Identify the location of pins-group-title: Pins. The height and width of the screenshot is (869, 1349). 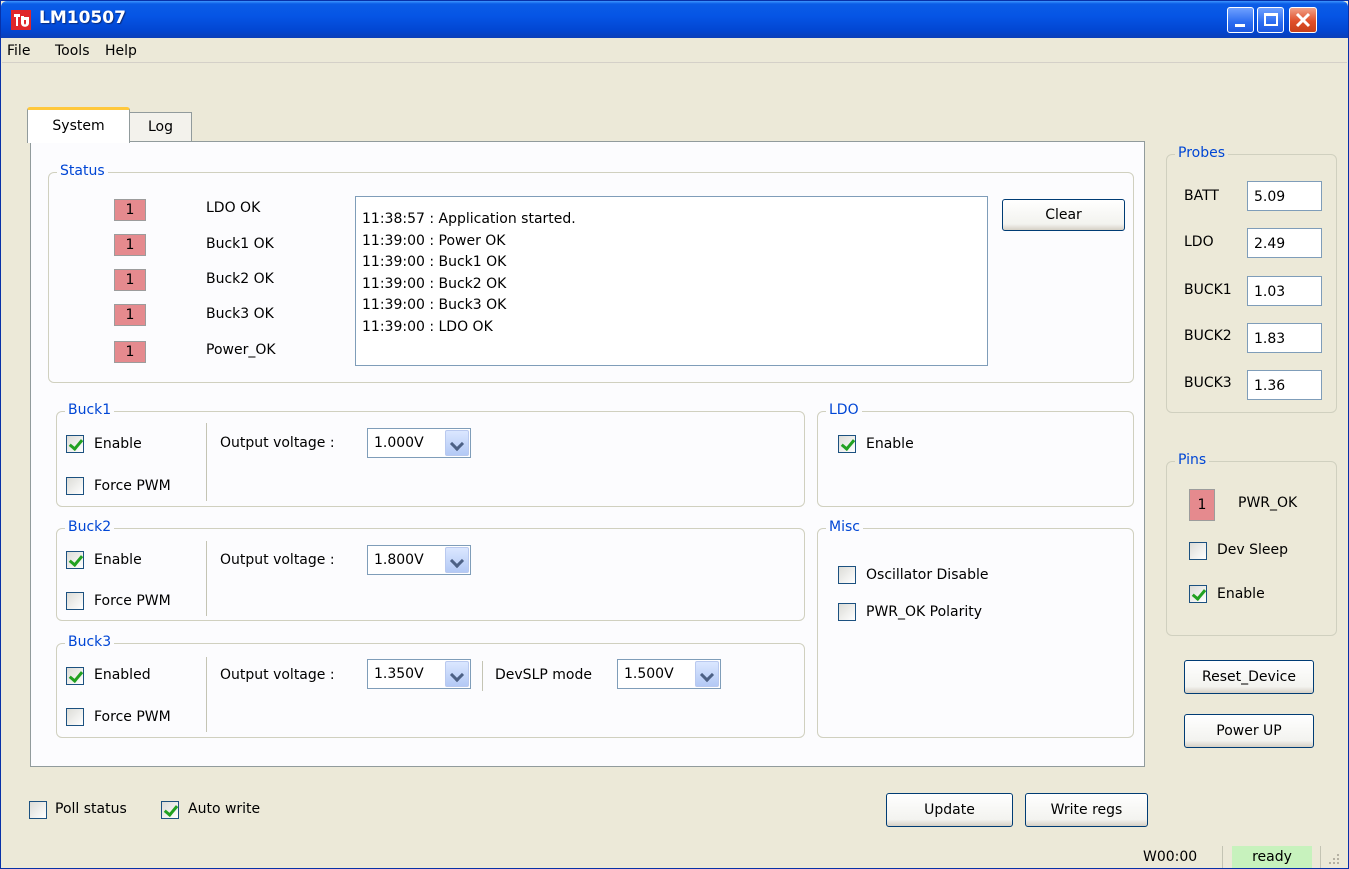
(1192, 460).